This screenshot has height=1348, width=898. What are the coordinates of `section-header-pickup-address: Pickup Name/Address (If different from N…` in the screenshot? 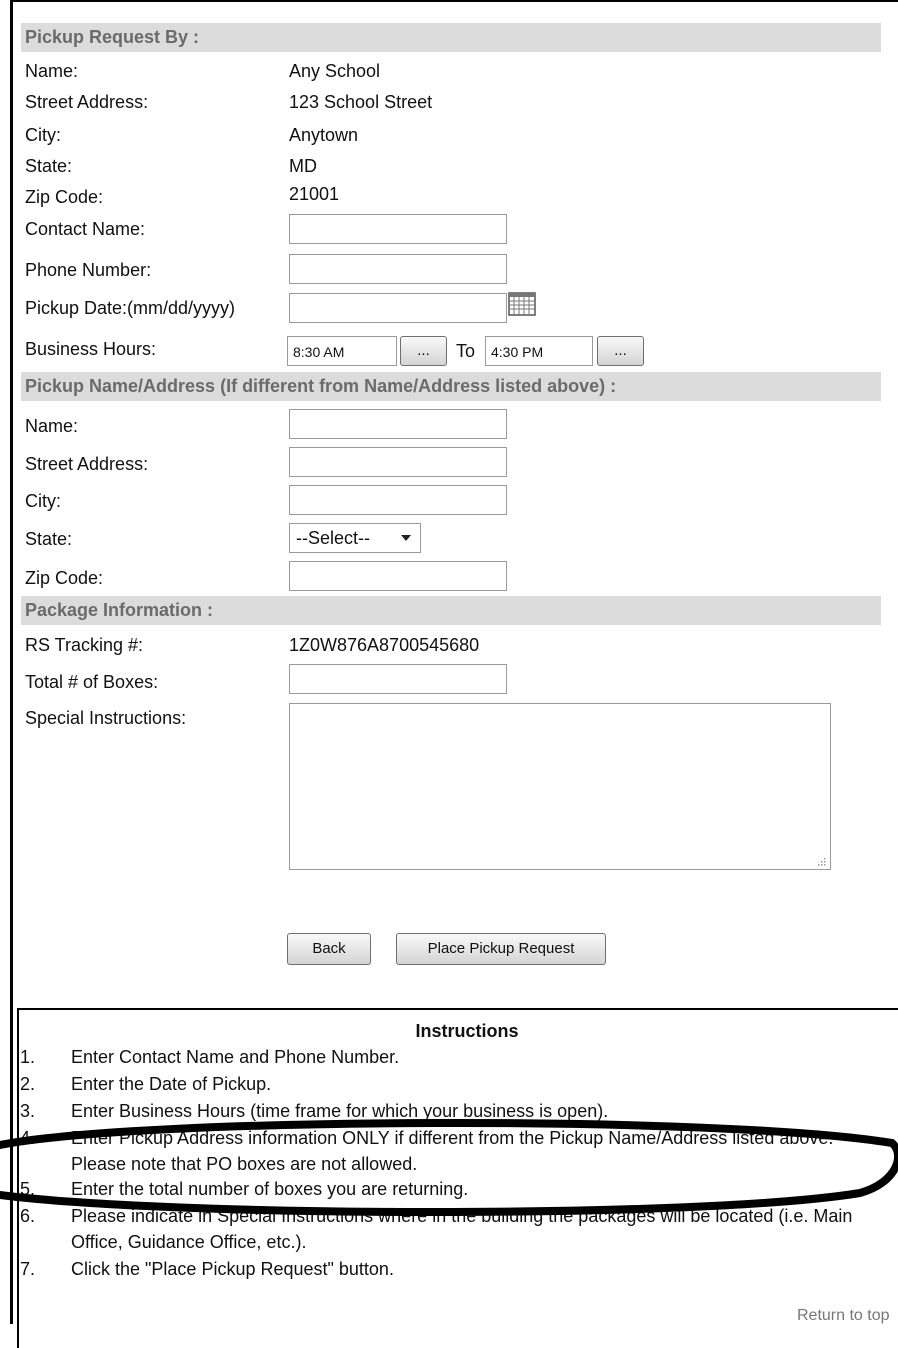 It's located at (451, 386).